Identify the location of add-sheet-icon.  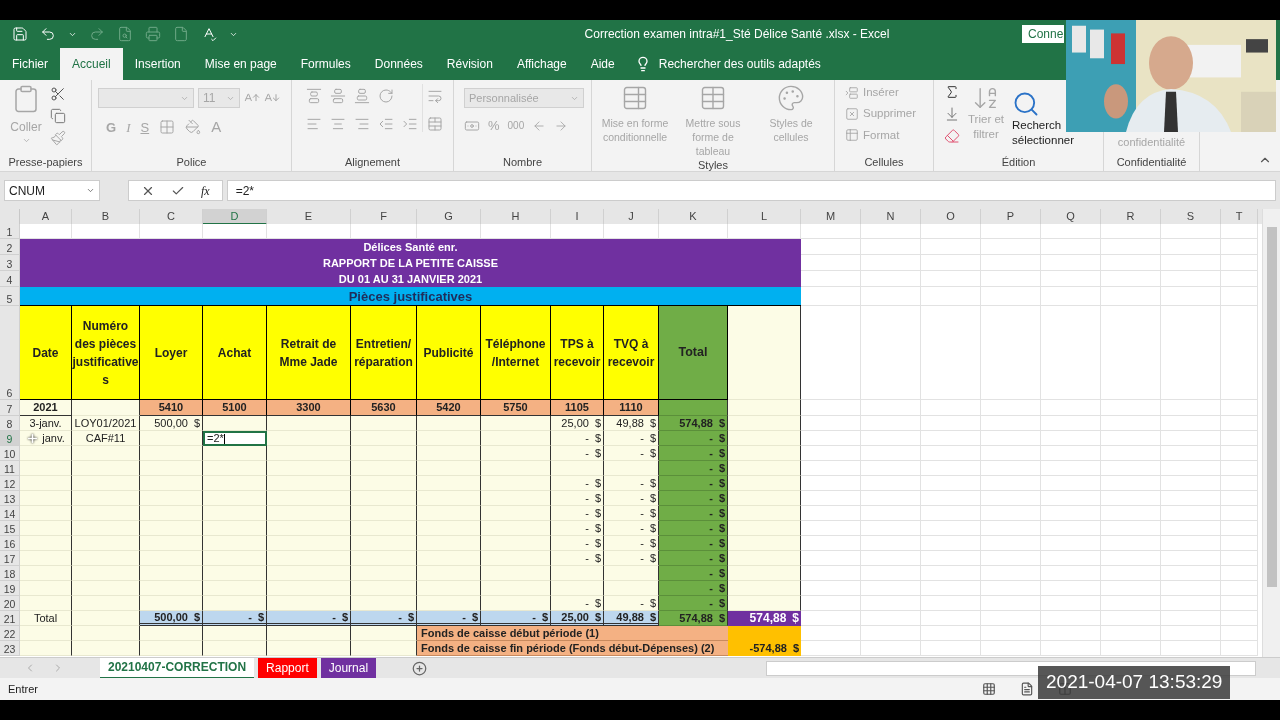
(420, 668).